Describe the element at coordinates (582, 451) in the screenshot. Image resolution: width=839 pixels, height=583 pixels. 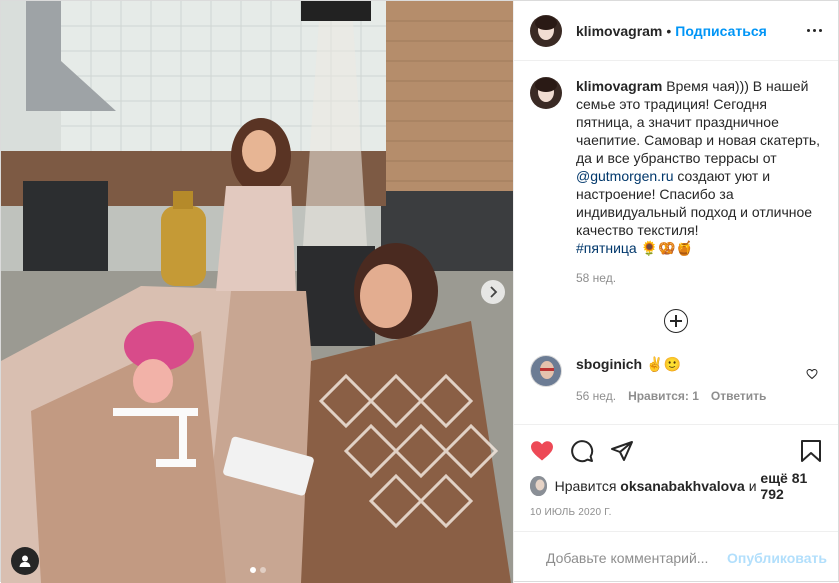
I see `comment-icon` at that location.